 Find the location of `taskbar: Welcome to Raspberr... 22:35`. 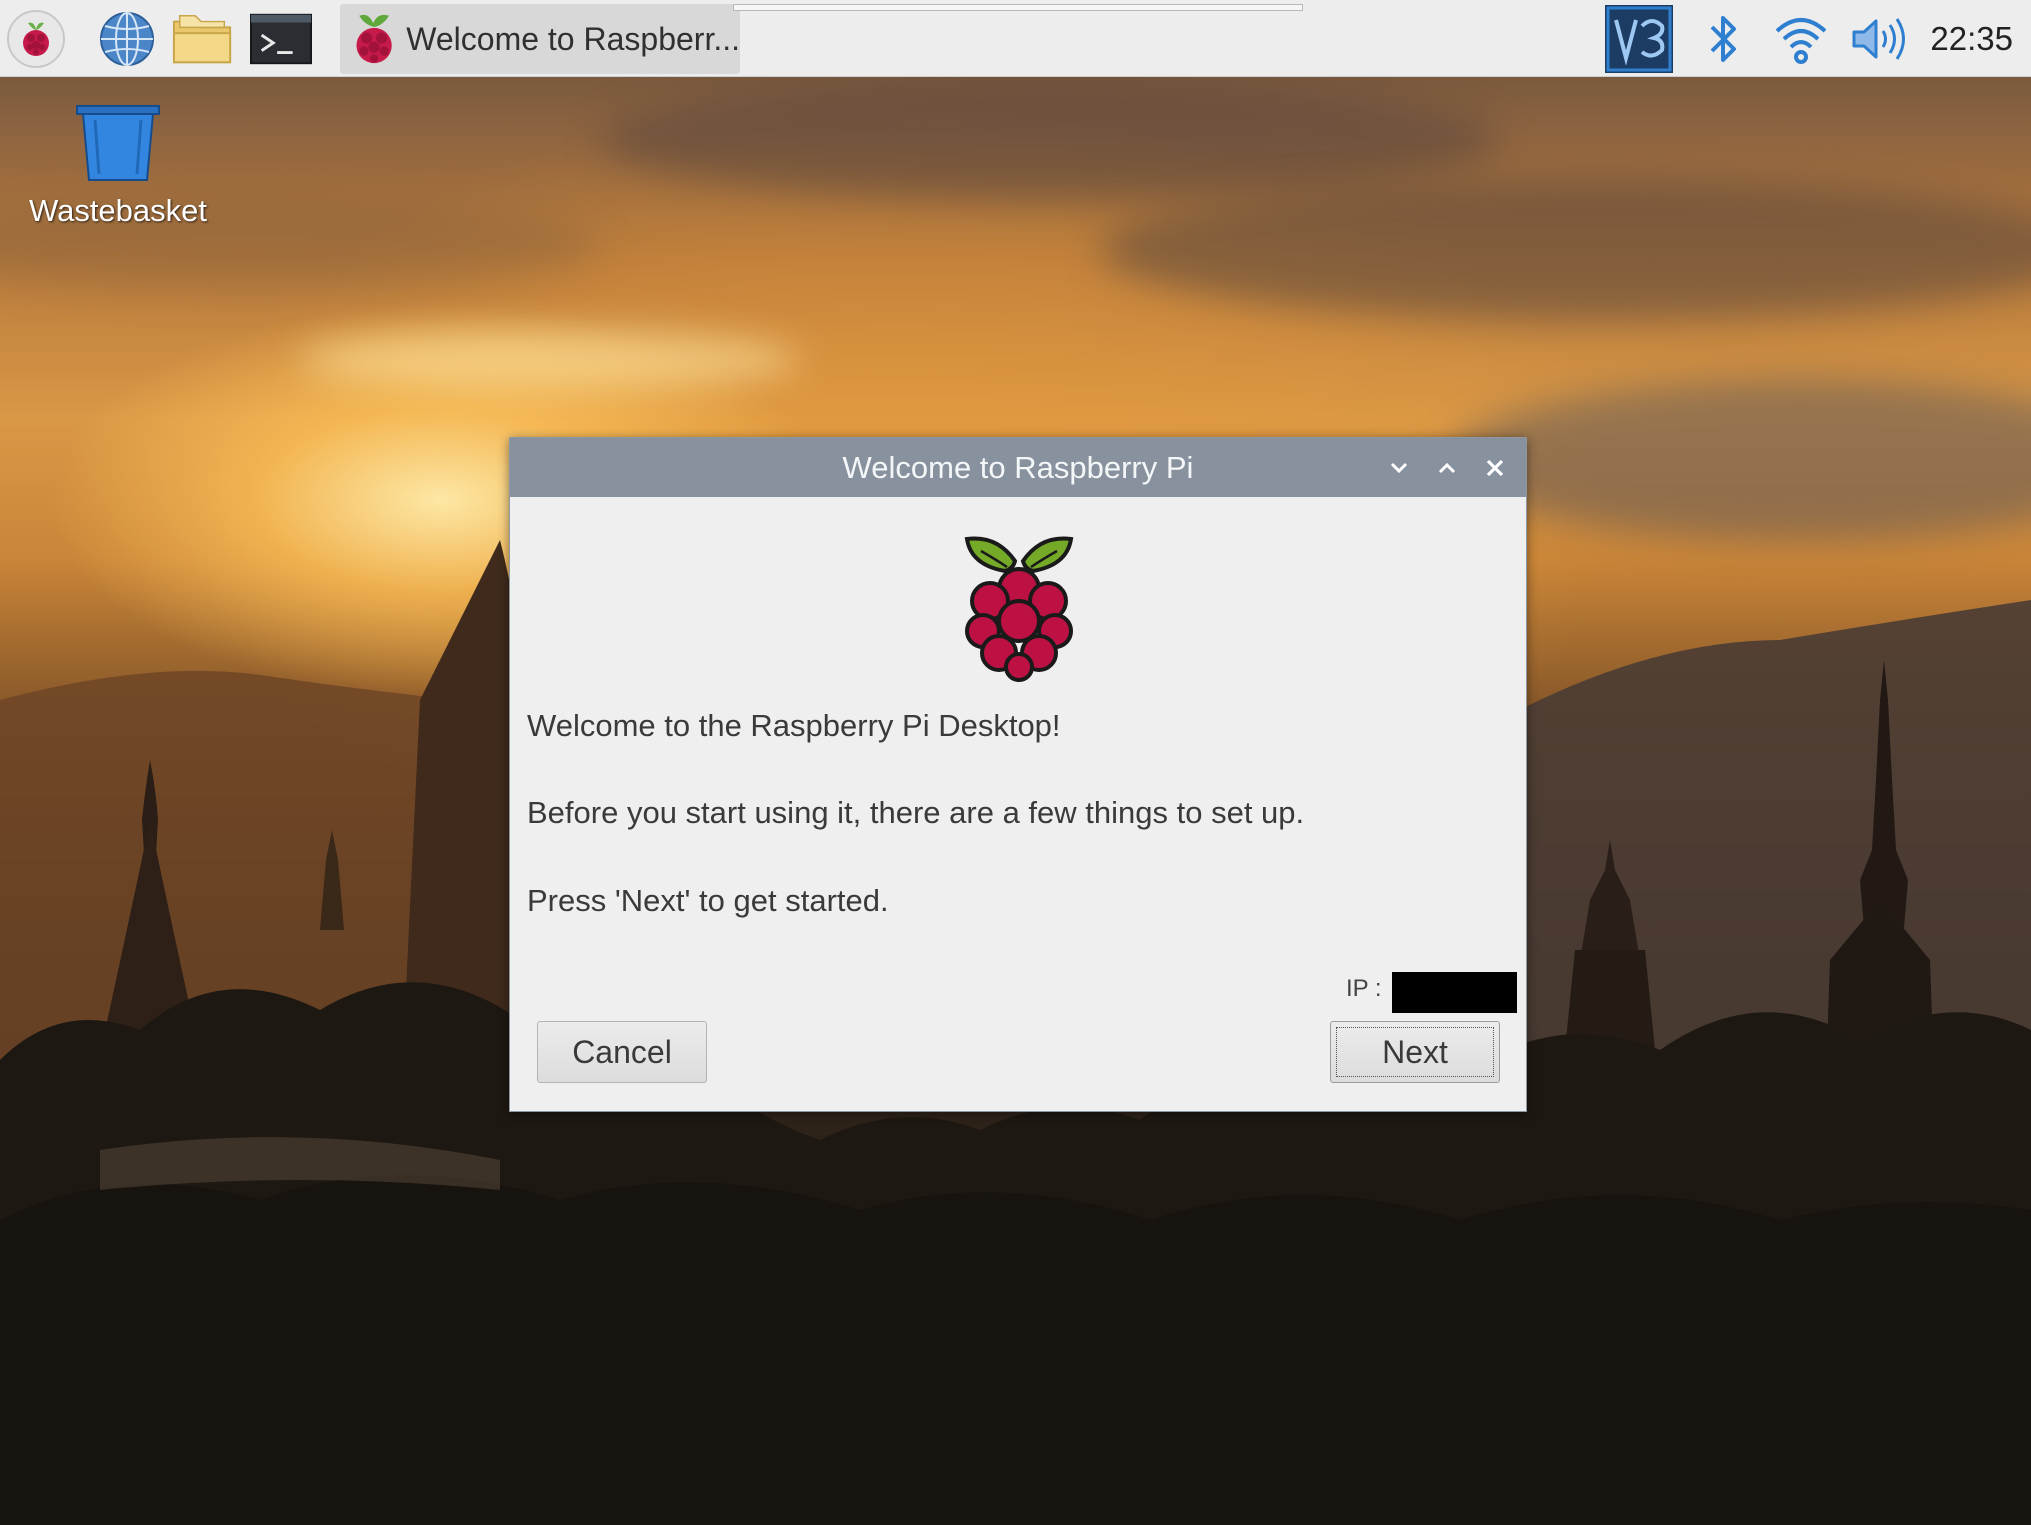

taskbar: Welcome to Raspberr... 22:35 is located at coordinates (1015, 38).